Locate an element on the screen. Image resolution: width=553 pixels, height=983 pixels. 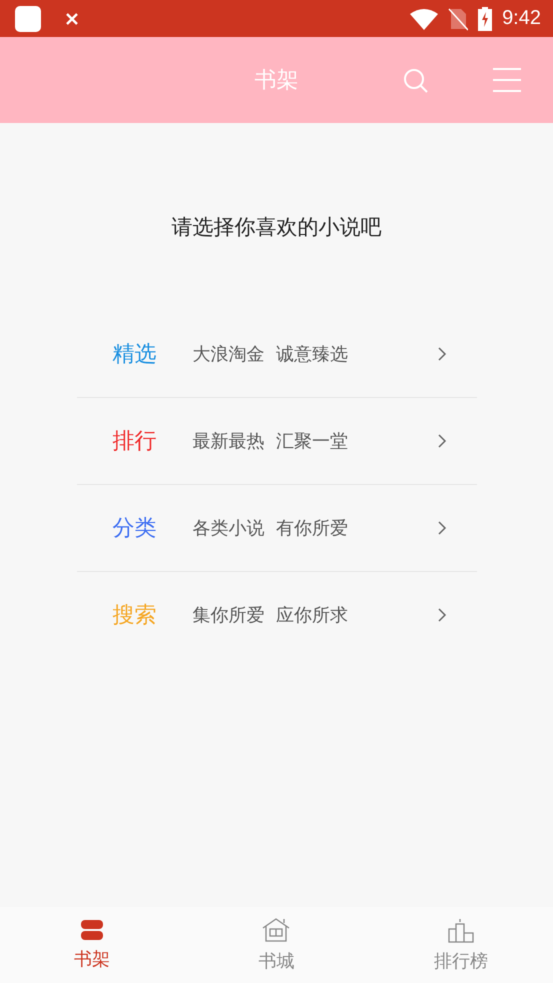
close-icon is located at coordinates (72, 18).